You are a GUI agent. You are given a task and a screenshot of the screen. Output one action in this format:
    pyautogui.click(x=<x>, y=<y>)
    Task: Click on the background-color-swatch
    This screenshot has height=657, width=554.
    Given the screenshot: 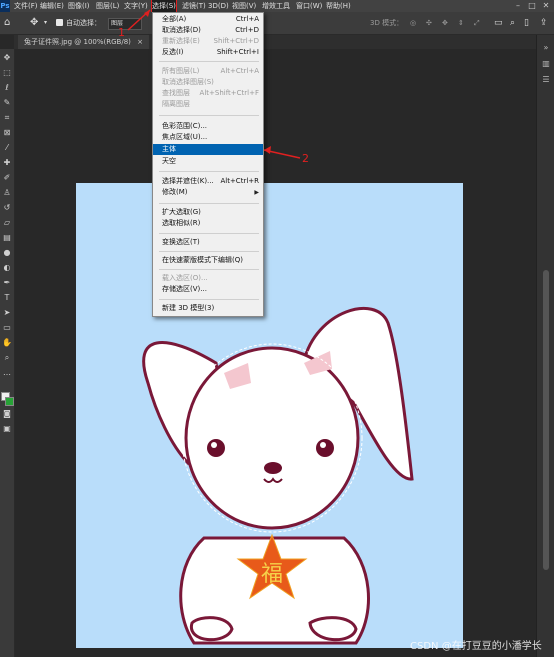 What is the action you would take?
    pyautogui.click(x=9, y=401)
    